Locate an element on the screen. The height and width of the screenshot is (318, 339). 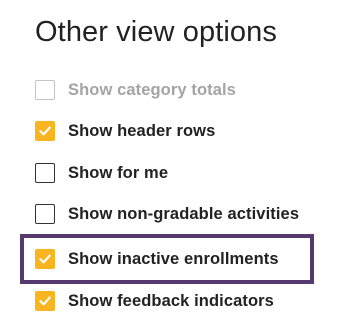
checkbox-show-category-totals is located at coordinates (45, 90).